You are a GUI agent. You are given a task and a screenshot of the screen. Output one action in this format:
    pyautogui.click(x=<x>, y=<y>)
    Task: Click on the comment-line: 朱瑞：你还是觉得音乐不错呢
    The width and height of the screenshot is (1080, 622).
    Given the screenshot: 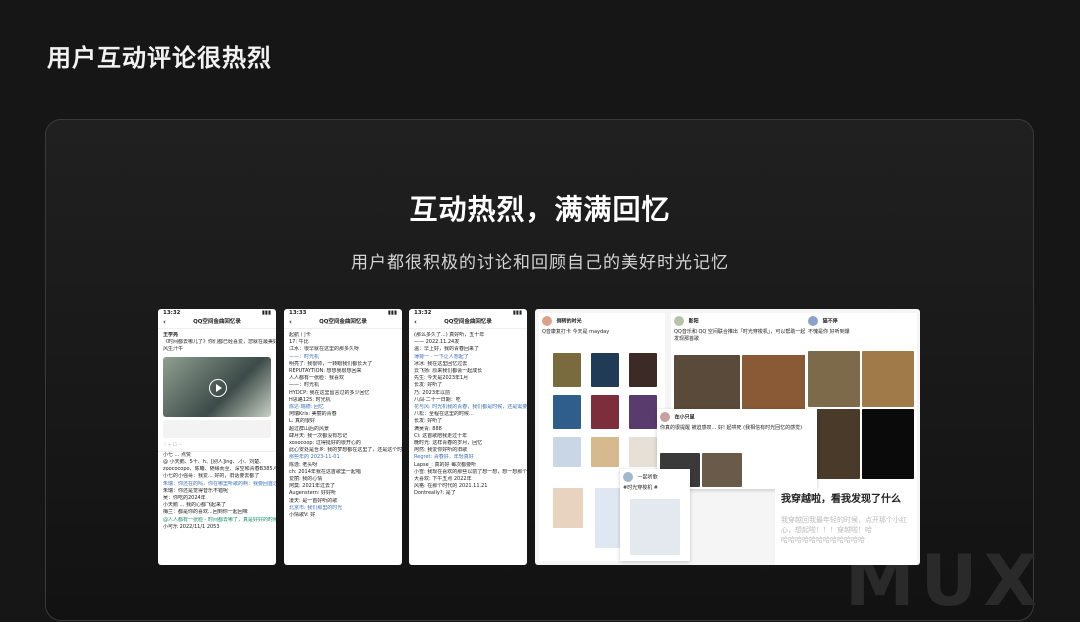 What is the action you would take?
    pyautogui.click(x=196, y=490)
    